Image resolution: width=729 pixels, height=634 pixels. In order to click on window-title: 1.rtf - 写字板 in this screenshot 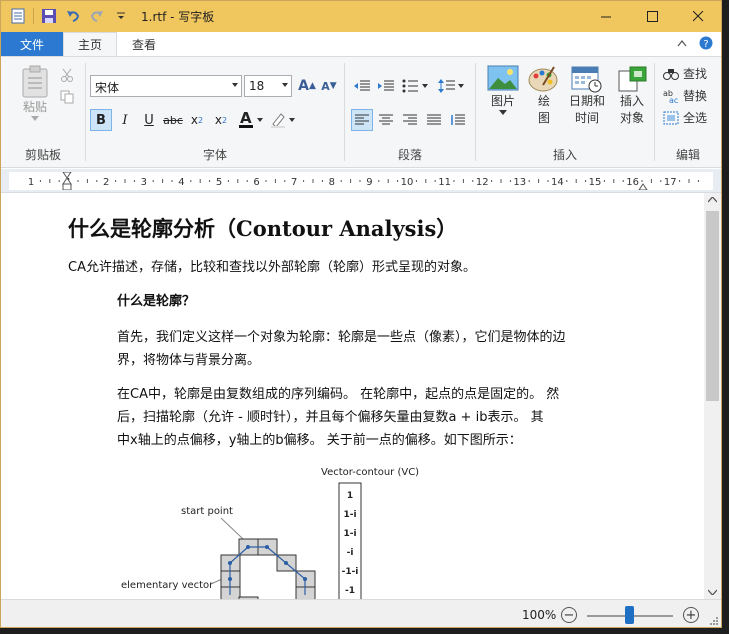, I will do `click(178, 17)`.